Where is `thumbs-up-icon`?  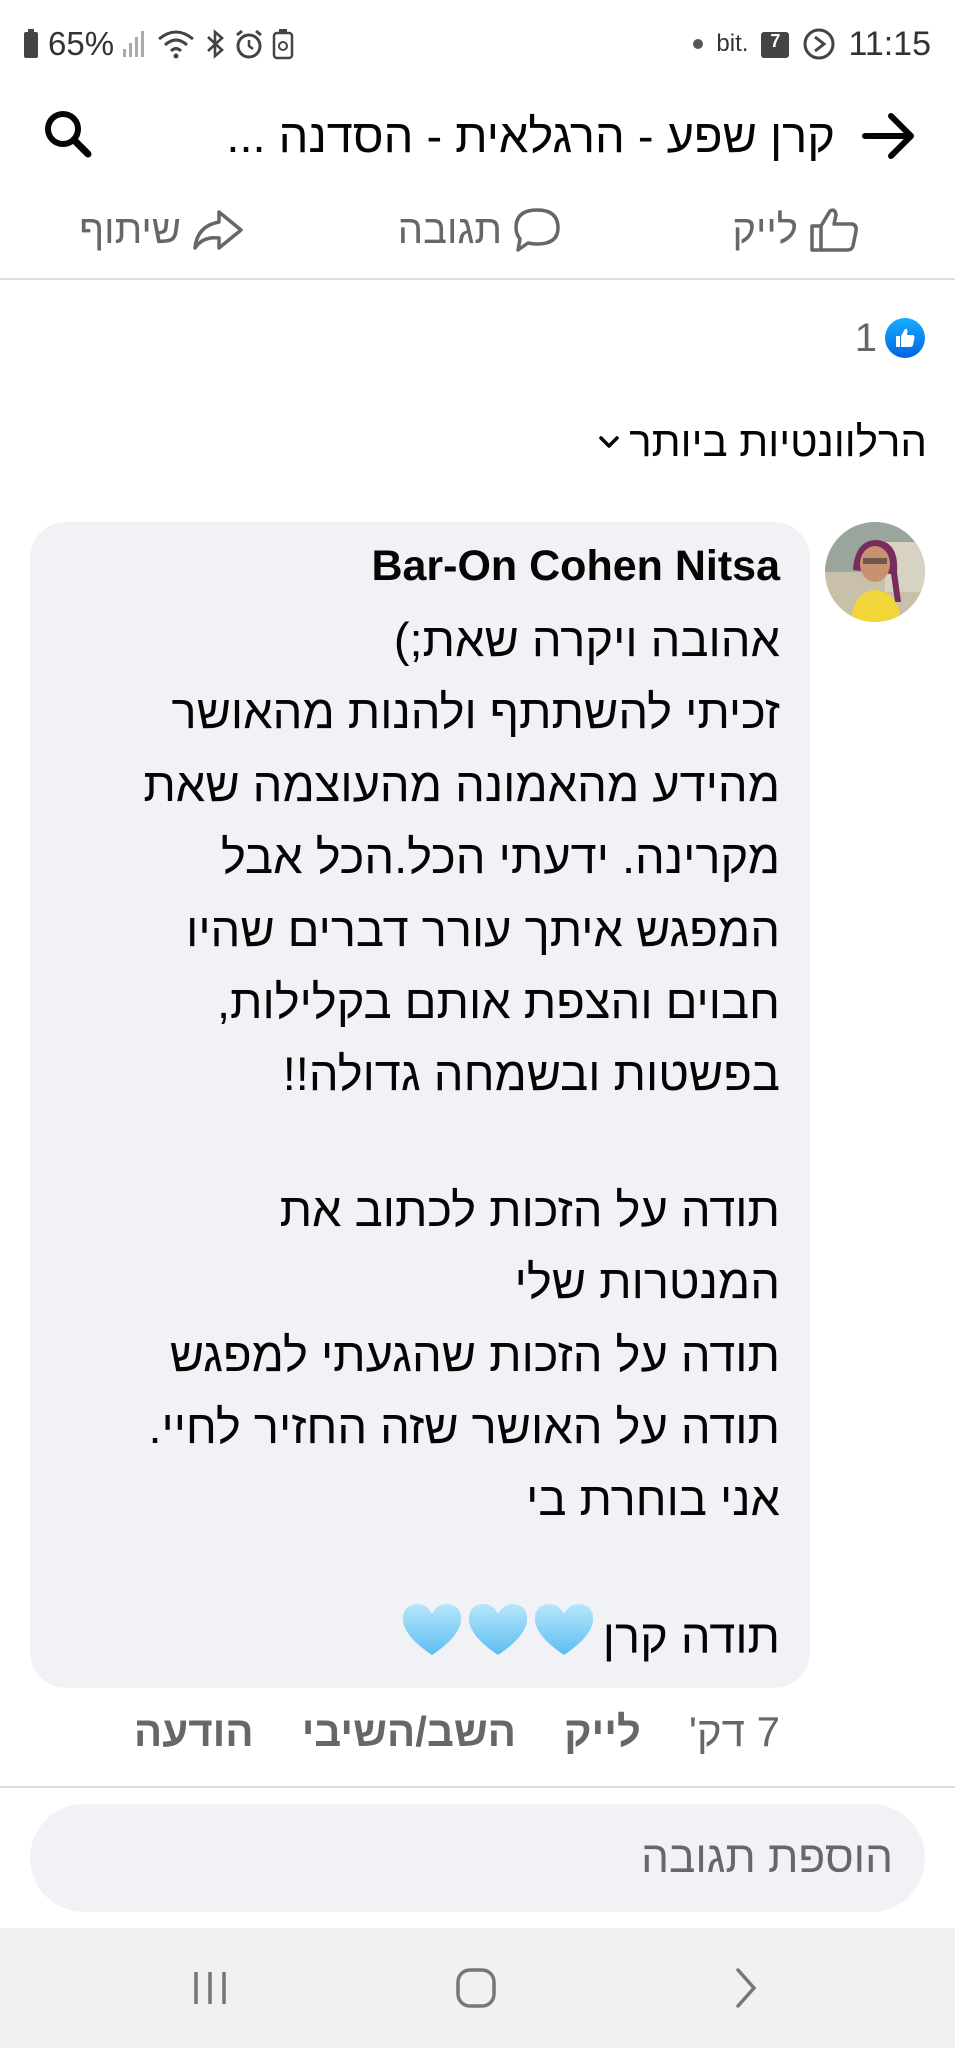
thumbs-up-icon is located at coordinates (834, 230).